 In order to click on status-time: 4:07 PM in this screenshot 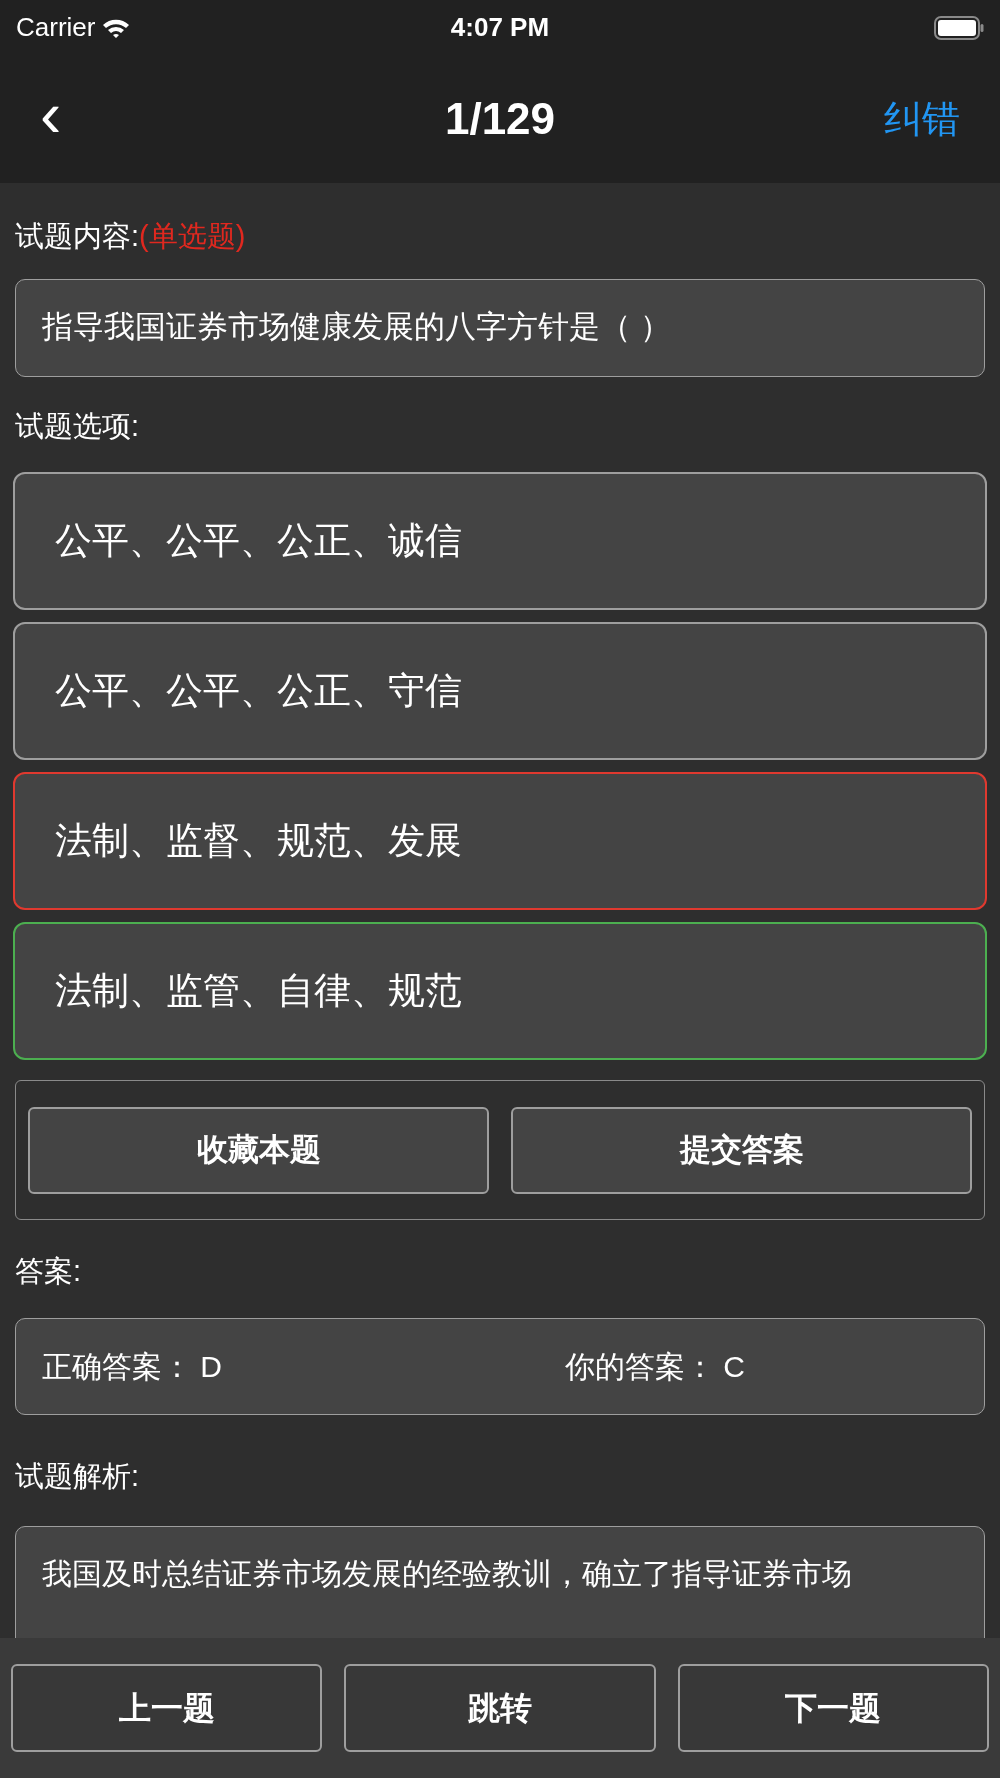, I will do `click(500, 27)`.